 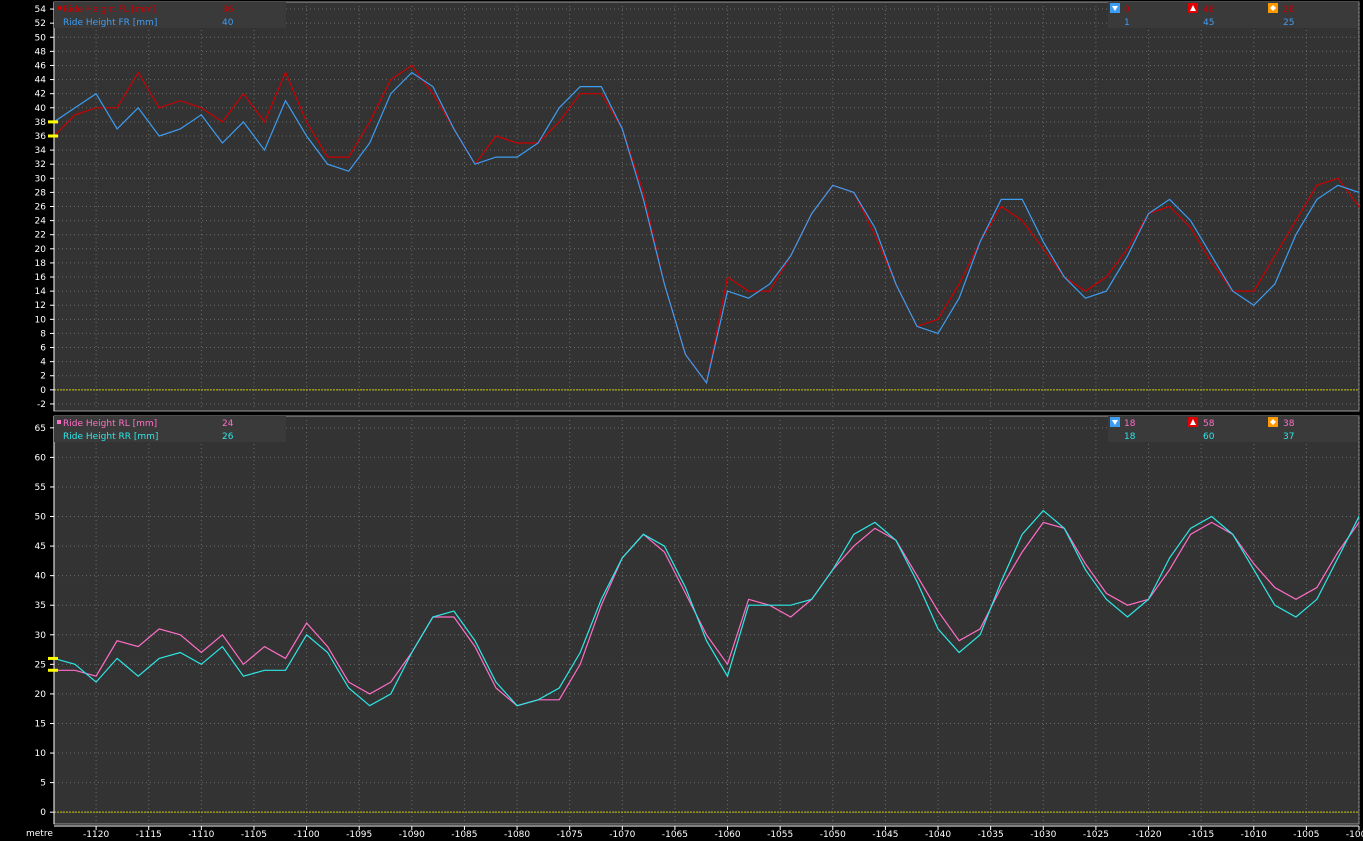 What do you see at coordinates (41, 66) in the screenshot?
I see `top-y-tick-label: 46` at bounding box center [41, 66].